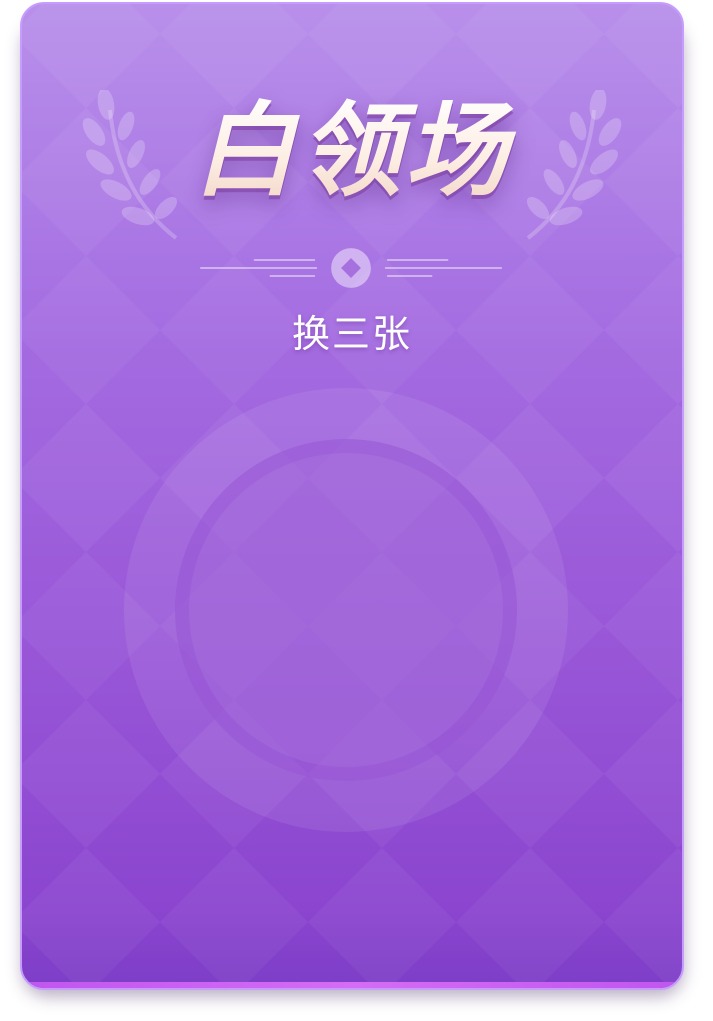 This screenshot has width=713, height=1021. I want to click on card-title: 白领场, so click(352, 152).